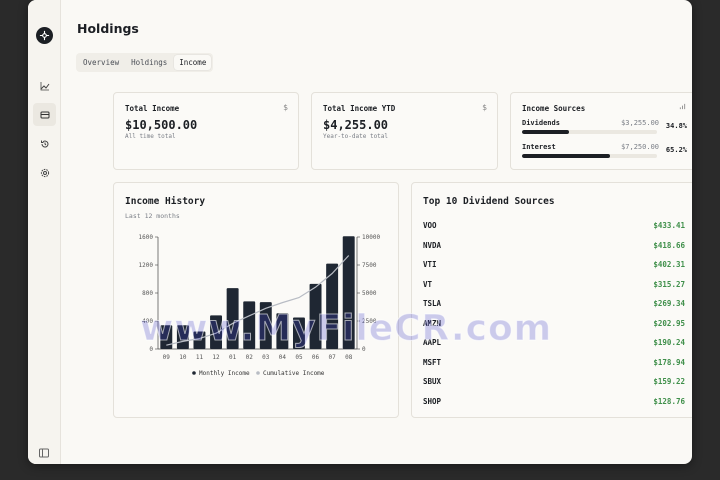  Describe the element at coordinates (369, 265) in the screenshot. I see `y-tick-label-right: 7500` at that location.